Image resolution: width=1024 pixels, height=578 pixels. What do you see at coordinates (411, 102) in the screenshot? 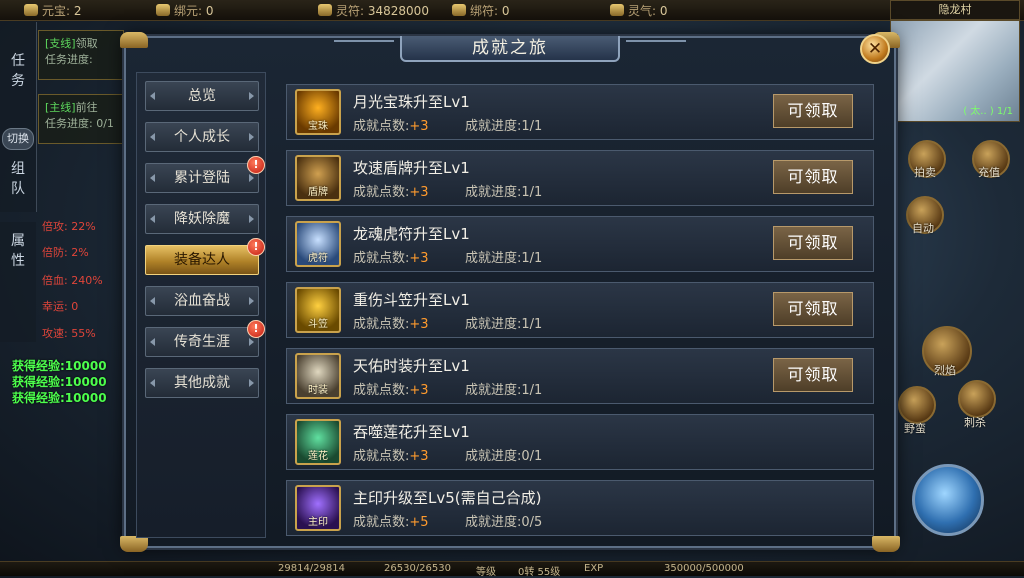
I see `achievement-title: 月光宝珠升至Lv1` at bounding box center [411, 102].